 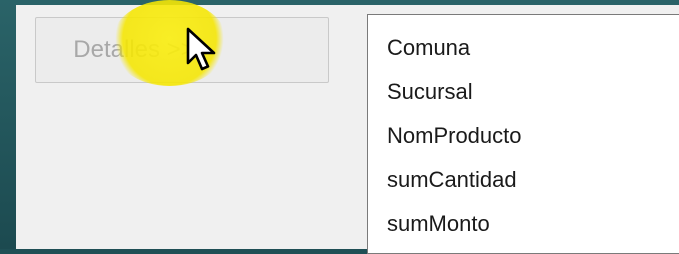 I want to click on list-item-comuna: Comuna, so click(x=428, y=48).